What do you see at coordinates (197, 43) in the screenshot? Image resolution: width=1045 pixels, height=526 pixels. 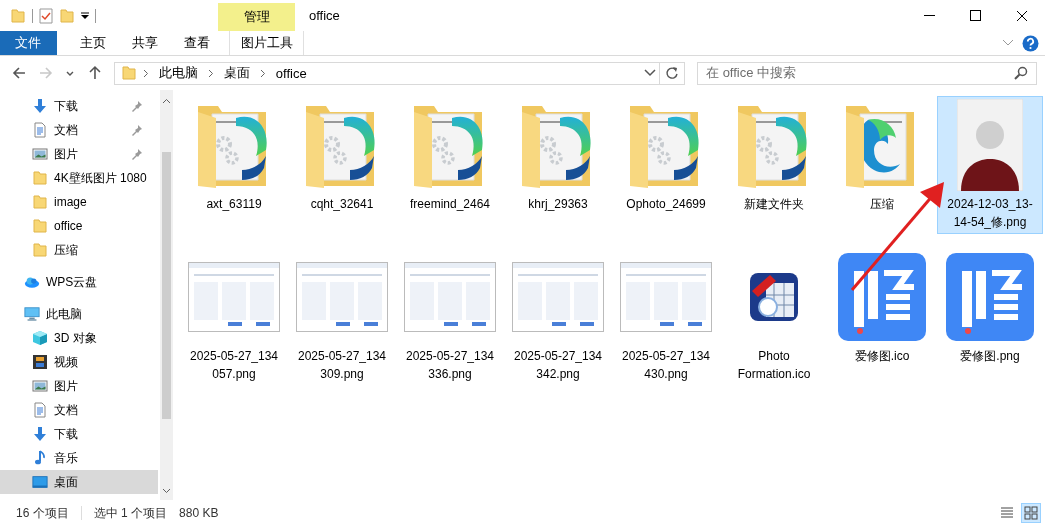 I see `ribbon-tab: 查看` at bounding box center [197, 43].